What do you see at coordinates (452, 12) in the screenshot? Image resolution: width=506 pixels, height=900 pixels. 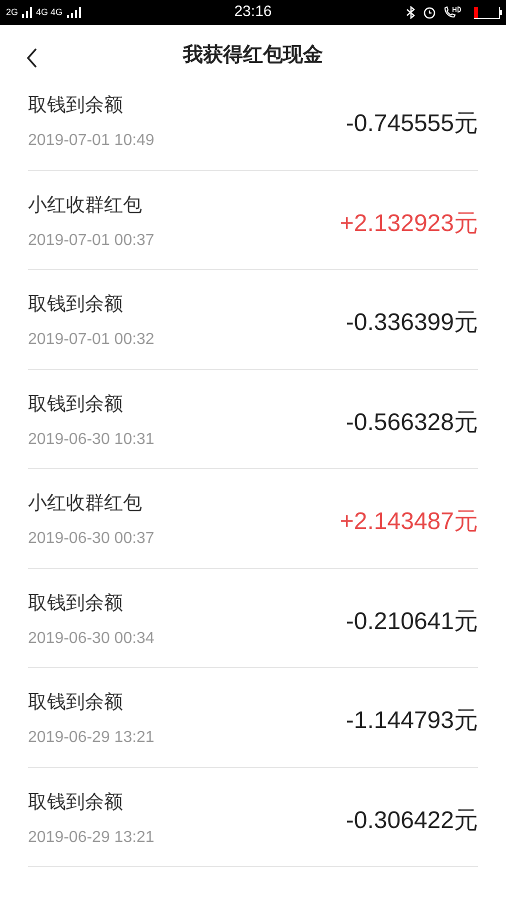 I see `phone-hd-icon` at bounding box center [452, 12].